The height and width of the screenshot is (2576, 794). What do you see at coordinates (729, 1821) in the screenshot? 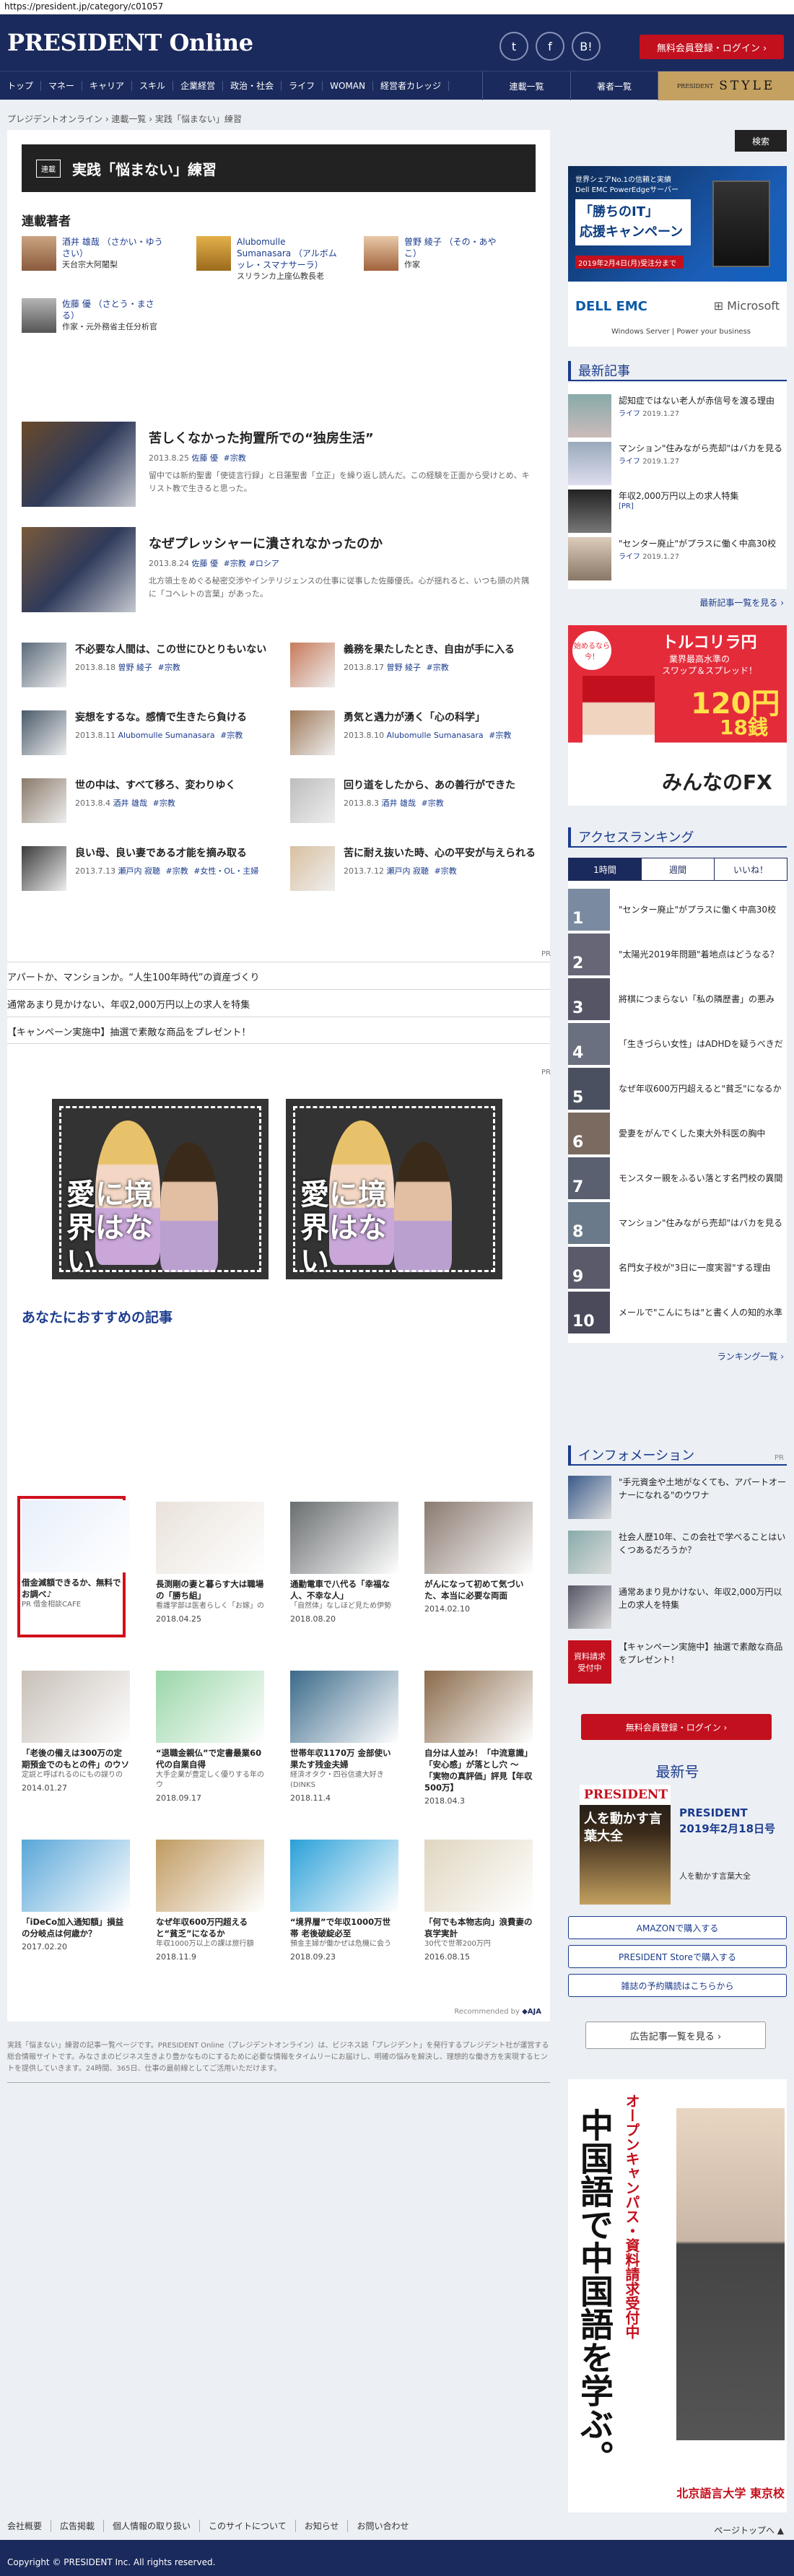
I see `magazine-title: PRESIDENT 2019年2月18日号` at bounding box center [729, 1821].